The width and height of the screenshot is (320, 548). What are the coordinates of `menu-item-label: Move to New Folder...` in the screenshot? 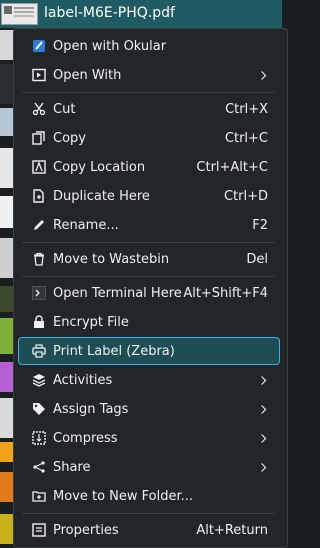 It's located at (123, 496).